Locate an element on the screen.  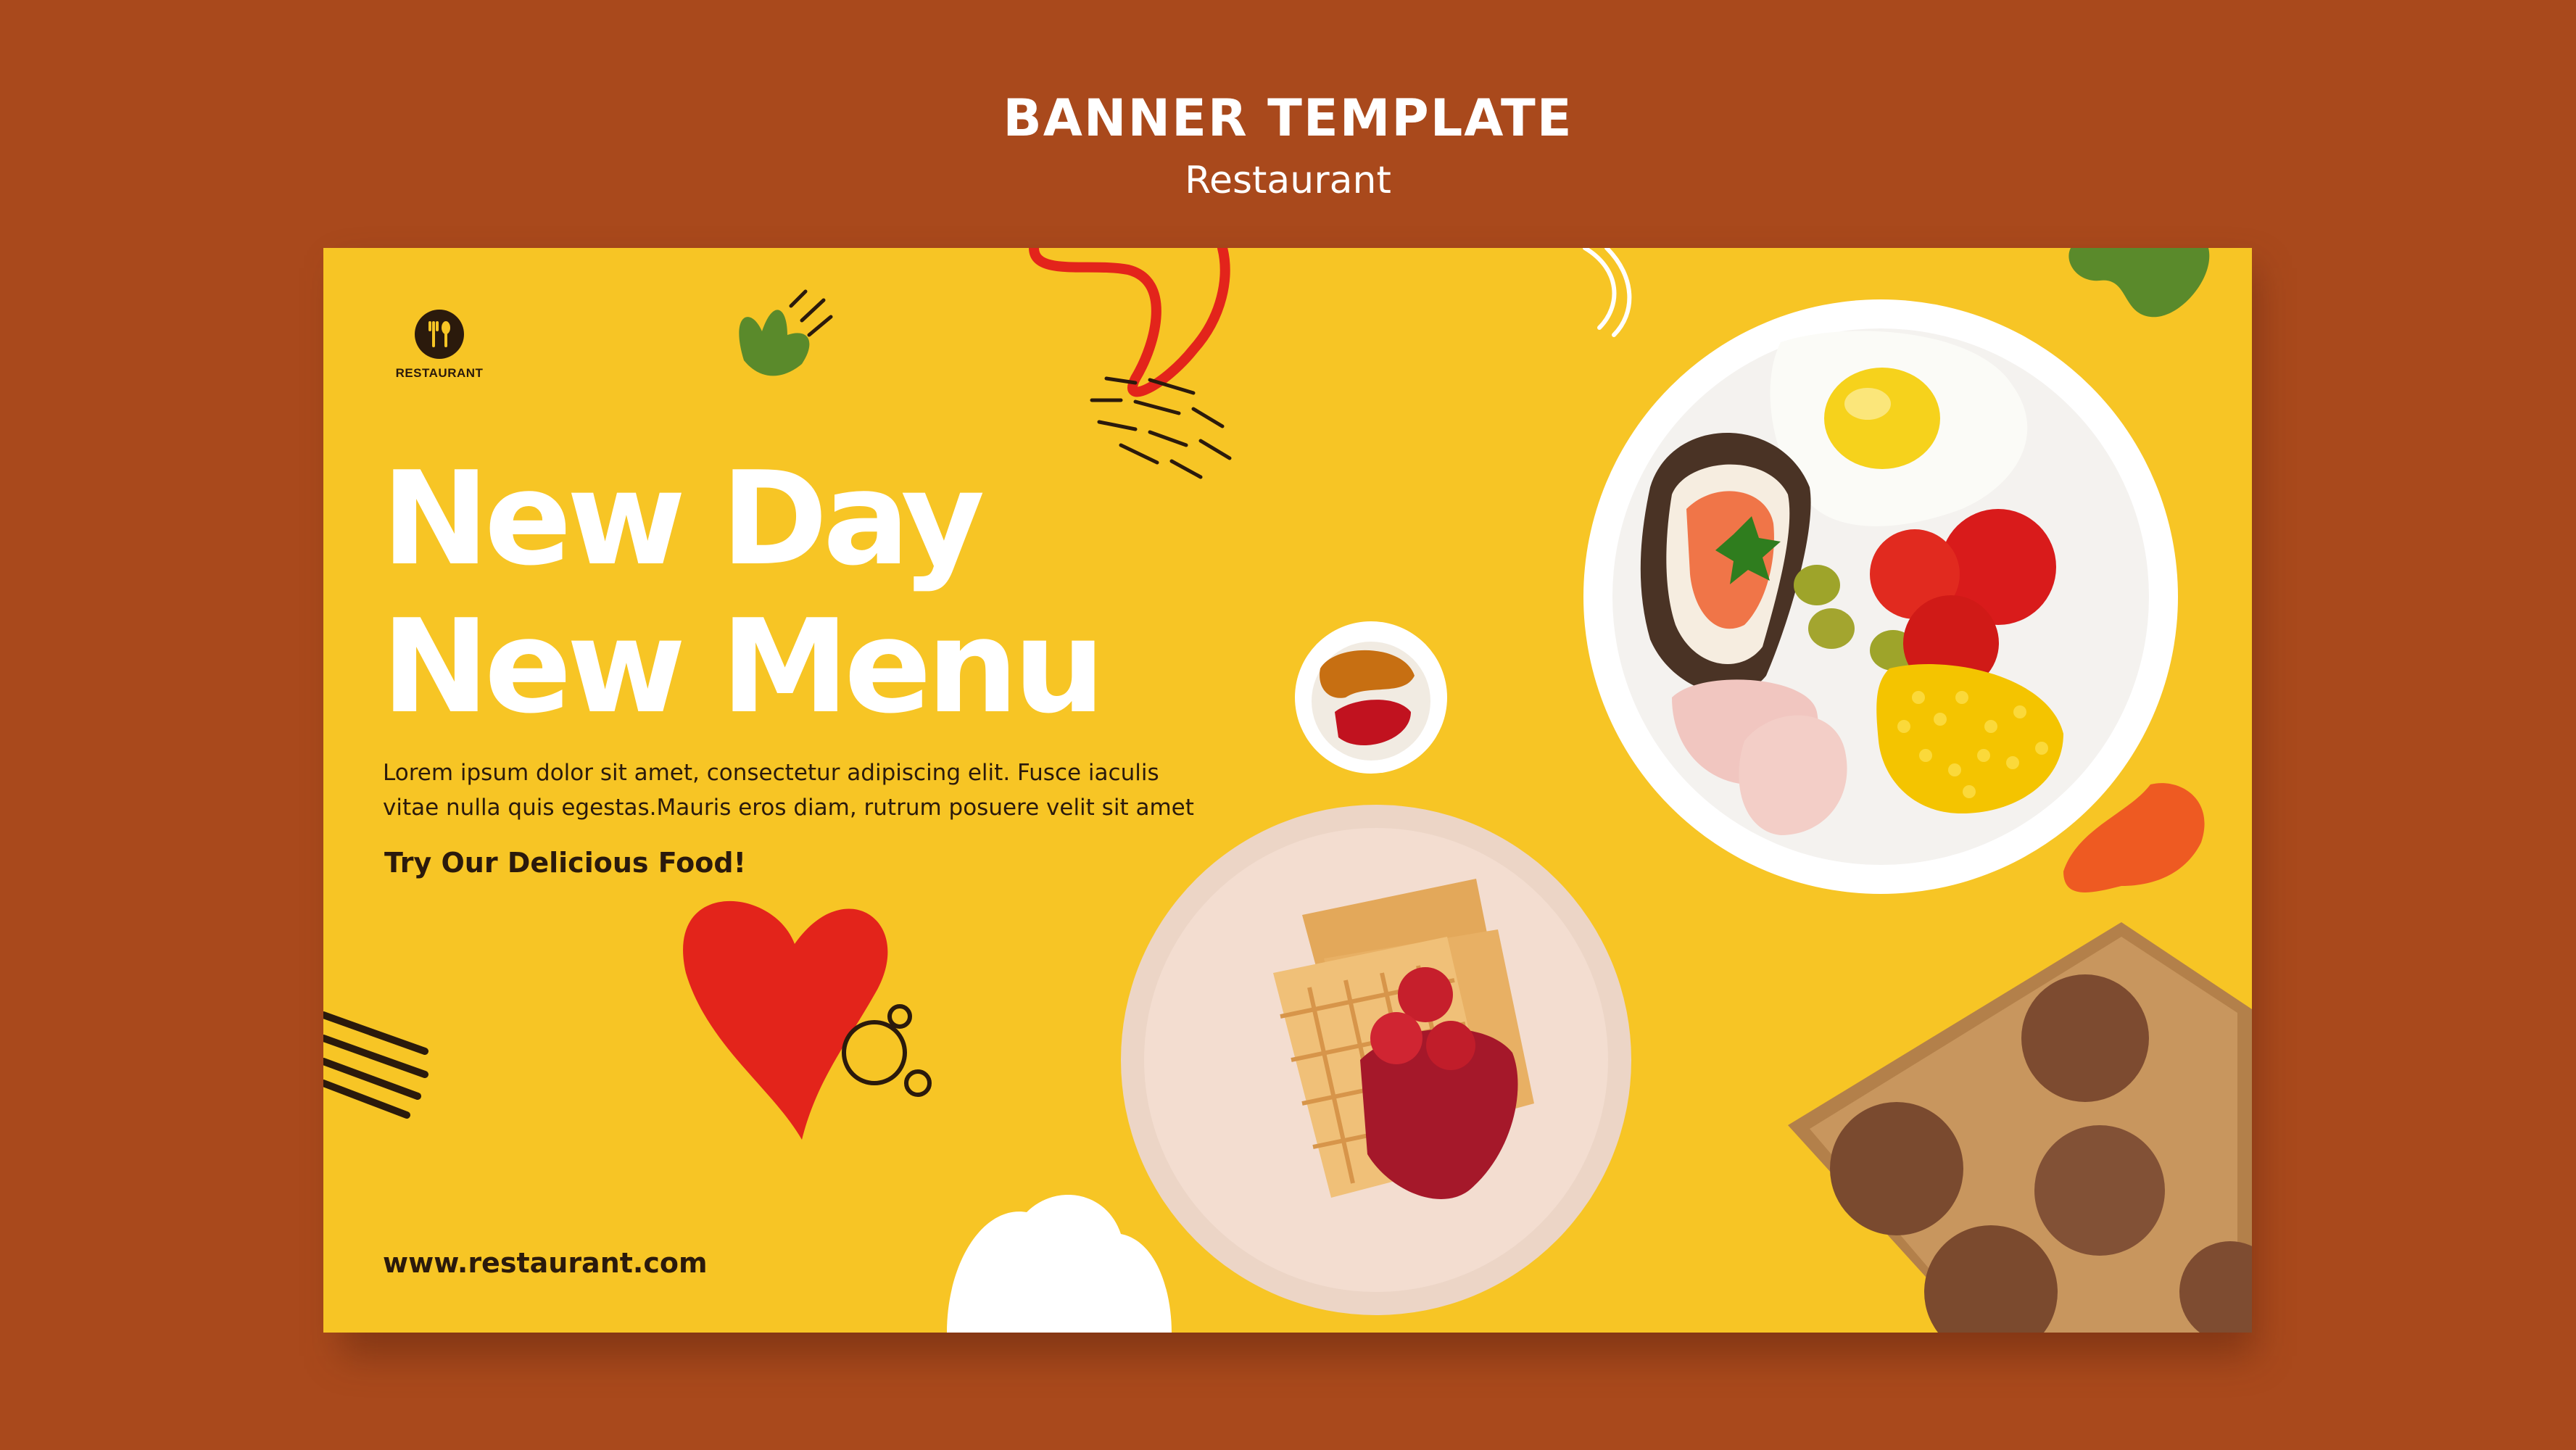
sauce-dish-image is located at coordinates (1371, 697).